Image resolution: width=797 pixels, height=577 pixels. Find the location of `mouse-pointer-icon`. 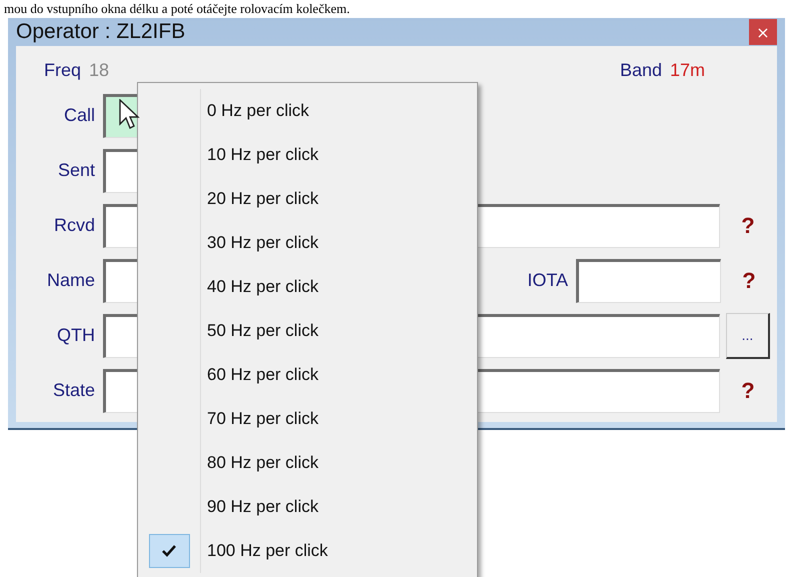

mouse-pointer-icon is located at coordinates (130, 115).